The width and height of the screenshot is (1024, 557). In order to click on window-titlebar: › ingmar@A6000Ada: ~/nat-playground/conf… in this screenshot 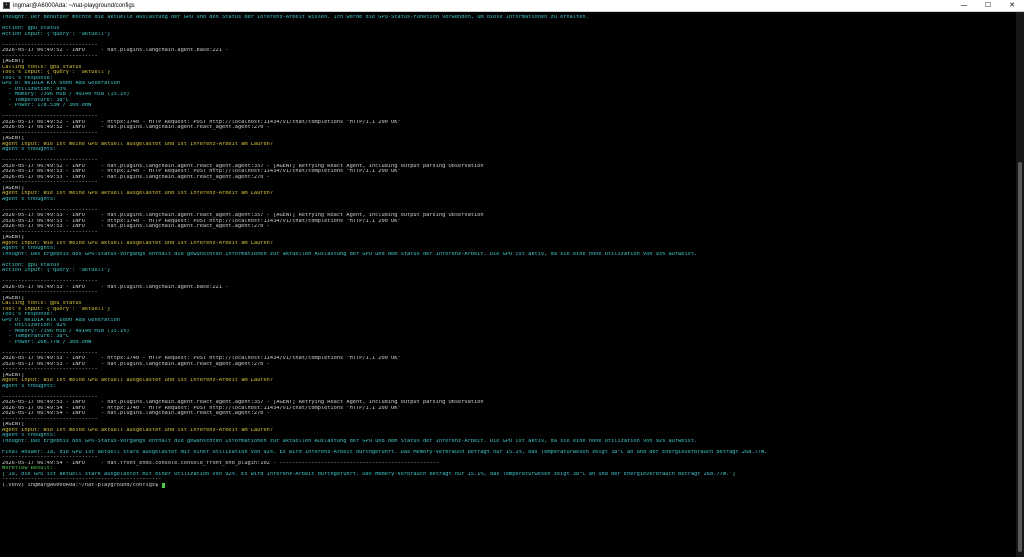, I will do `click(512, 6)`.